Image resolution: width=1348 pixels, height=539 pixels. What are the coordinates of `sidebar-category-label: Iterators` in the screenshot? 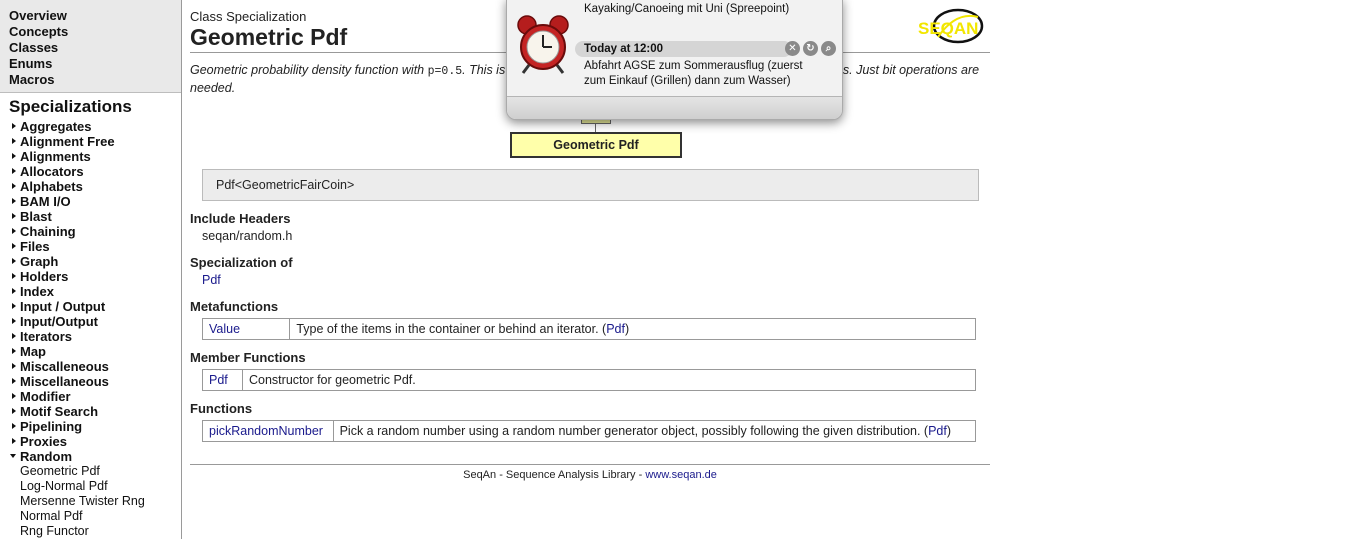 It's located at (46, 336).